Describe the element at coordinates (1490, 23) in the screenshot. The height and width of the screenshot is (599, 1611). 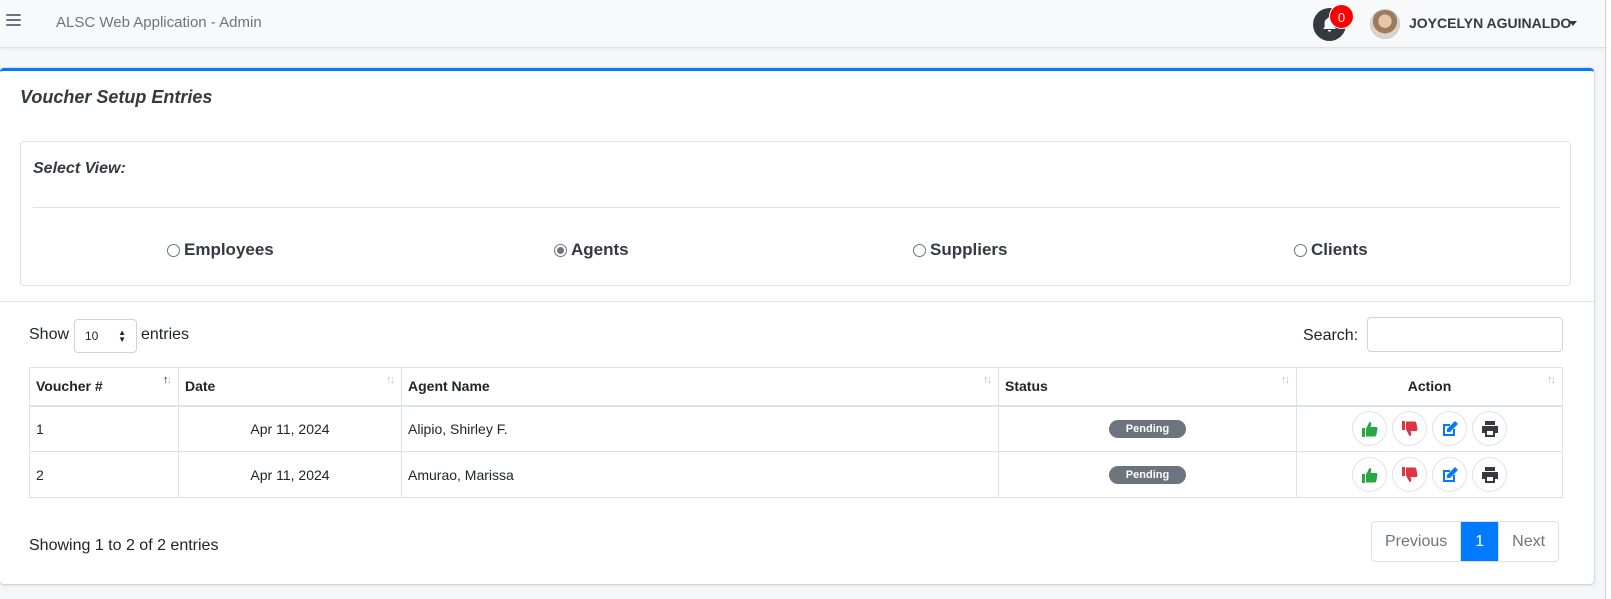
I see `user-menu: JOYCELYN AGUINALDO` at that location.